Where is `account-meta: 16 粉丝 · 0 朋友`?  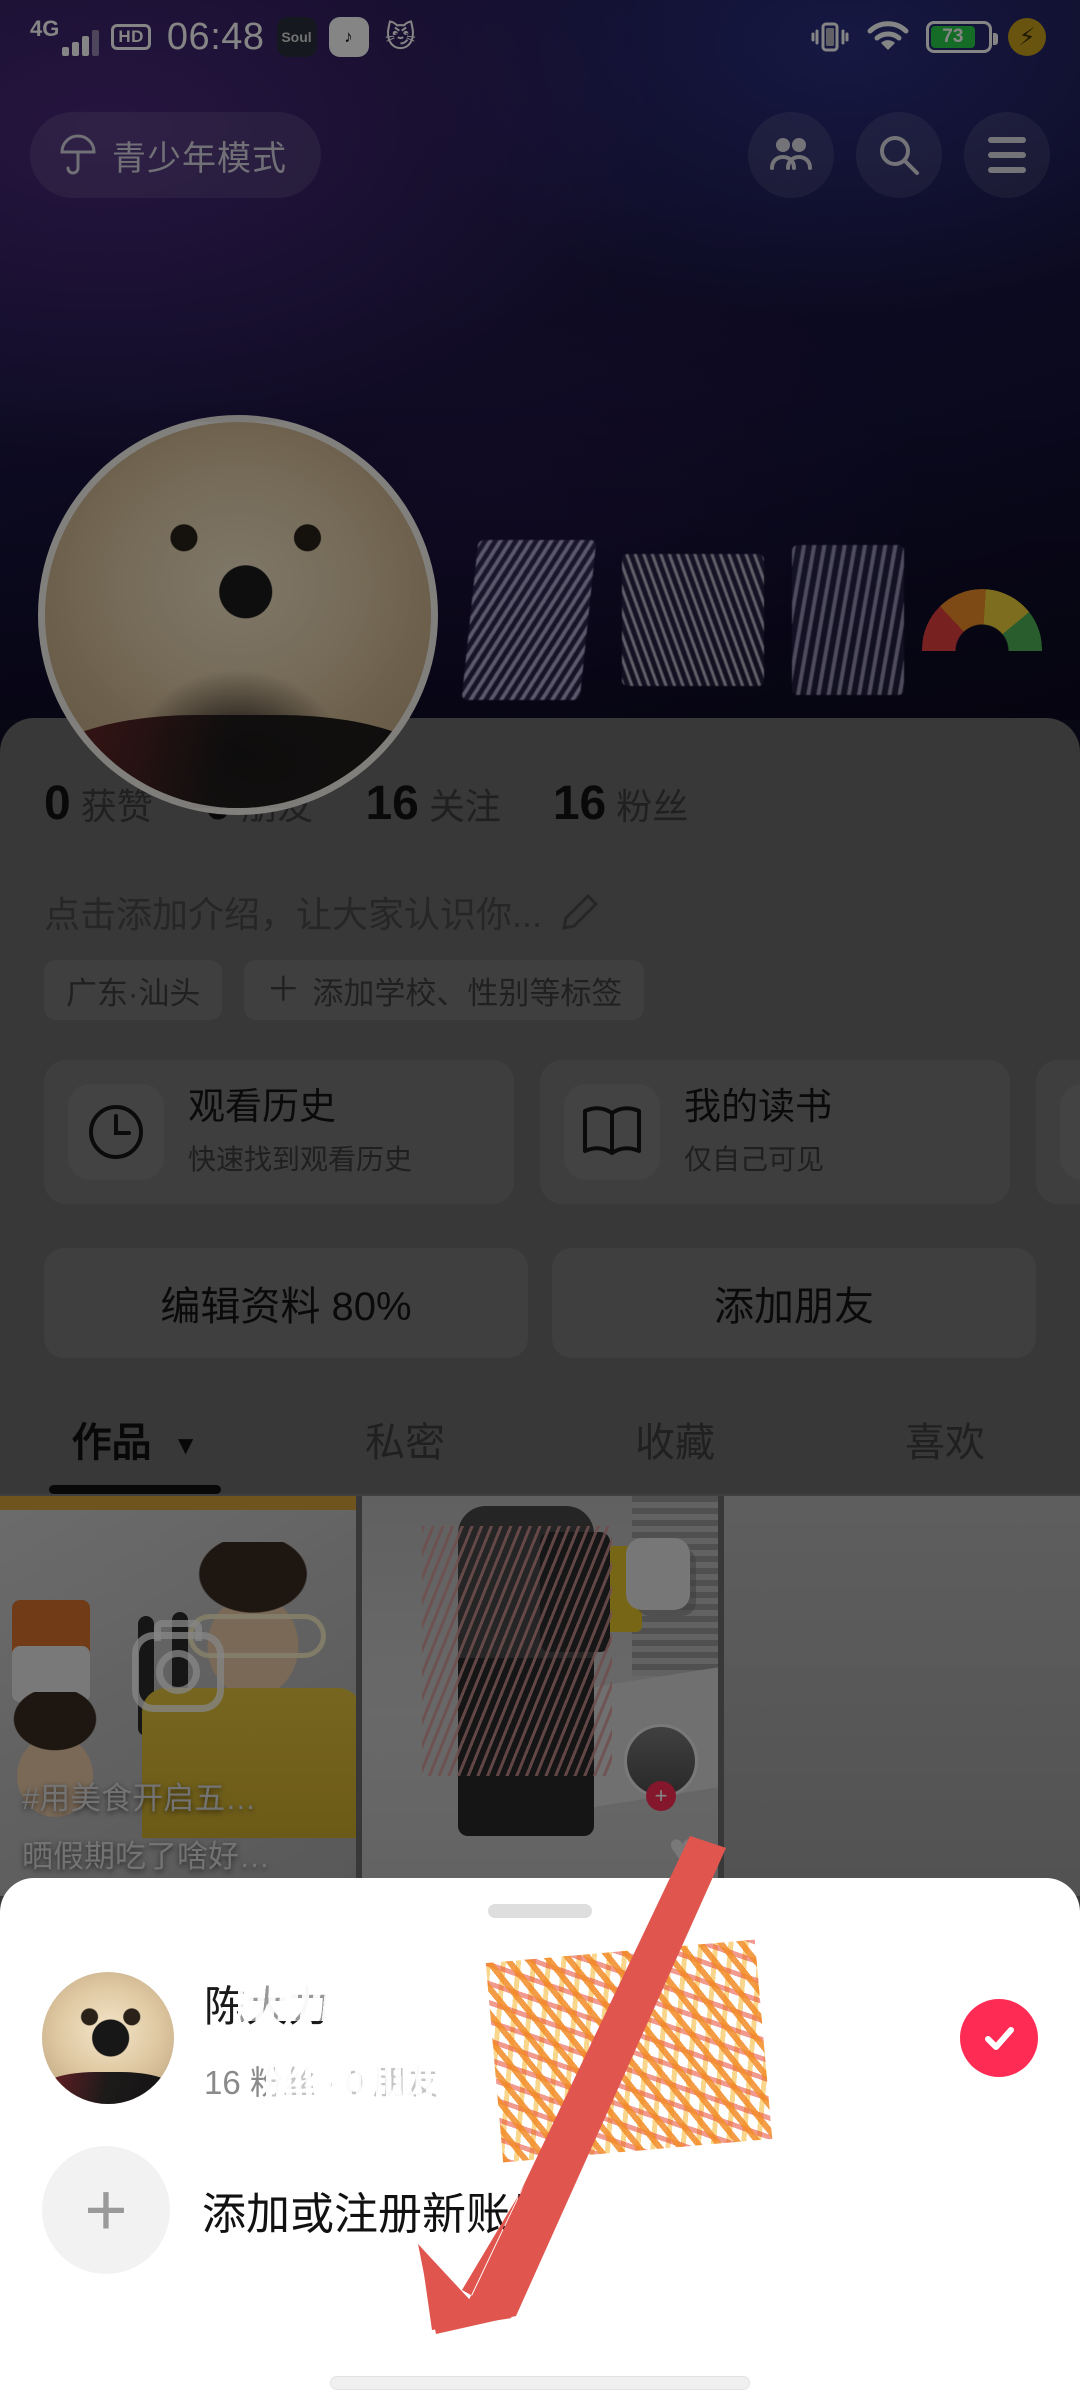
account-meta: 16 粉丝 · 0 朋友 is located at coordinates (328, 2079).